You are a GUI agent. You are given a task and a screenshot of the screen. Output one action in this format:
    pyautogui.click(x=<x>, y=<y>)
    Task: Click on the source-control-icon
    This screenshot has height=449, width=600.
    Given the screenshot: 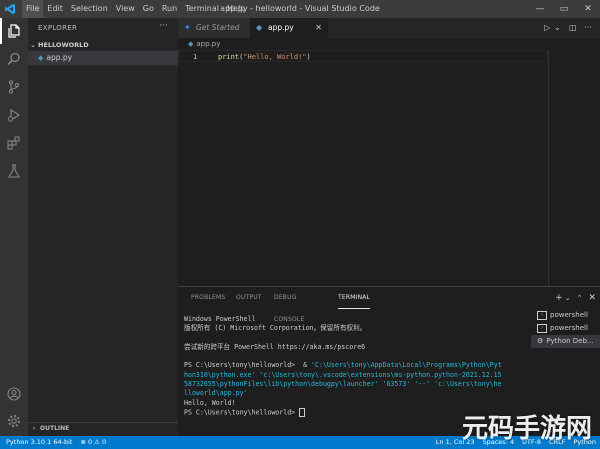 What is the action you would take?
    pyautogui.click(x=14, y=87)
    